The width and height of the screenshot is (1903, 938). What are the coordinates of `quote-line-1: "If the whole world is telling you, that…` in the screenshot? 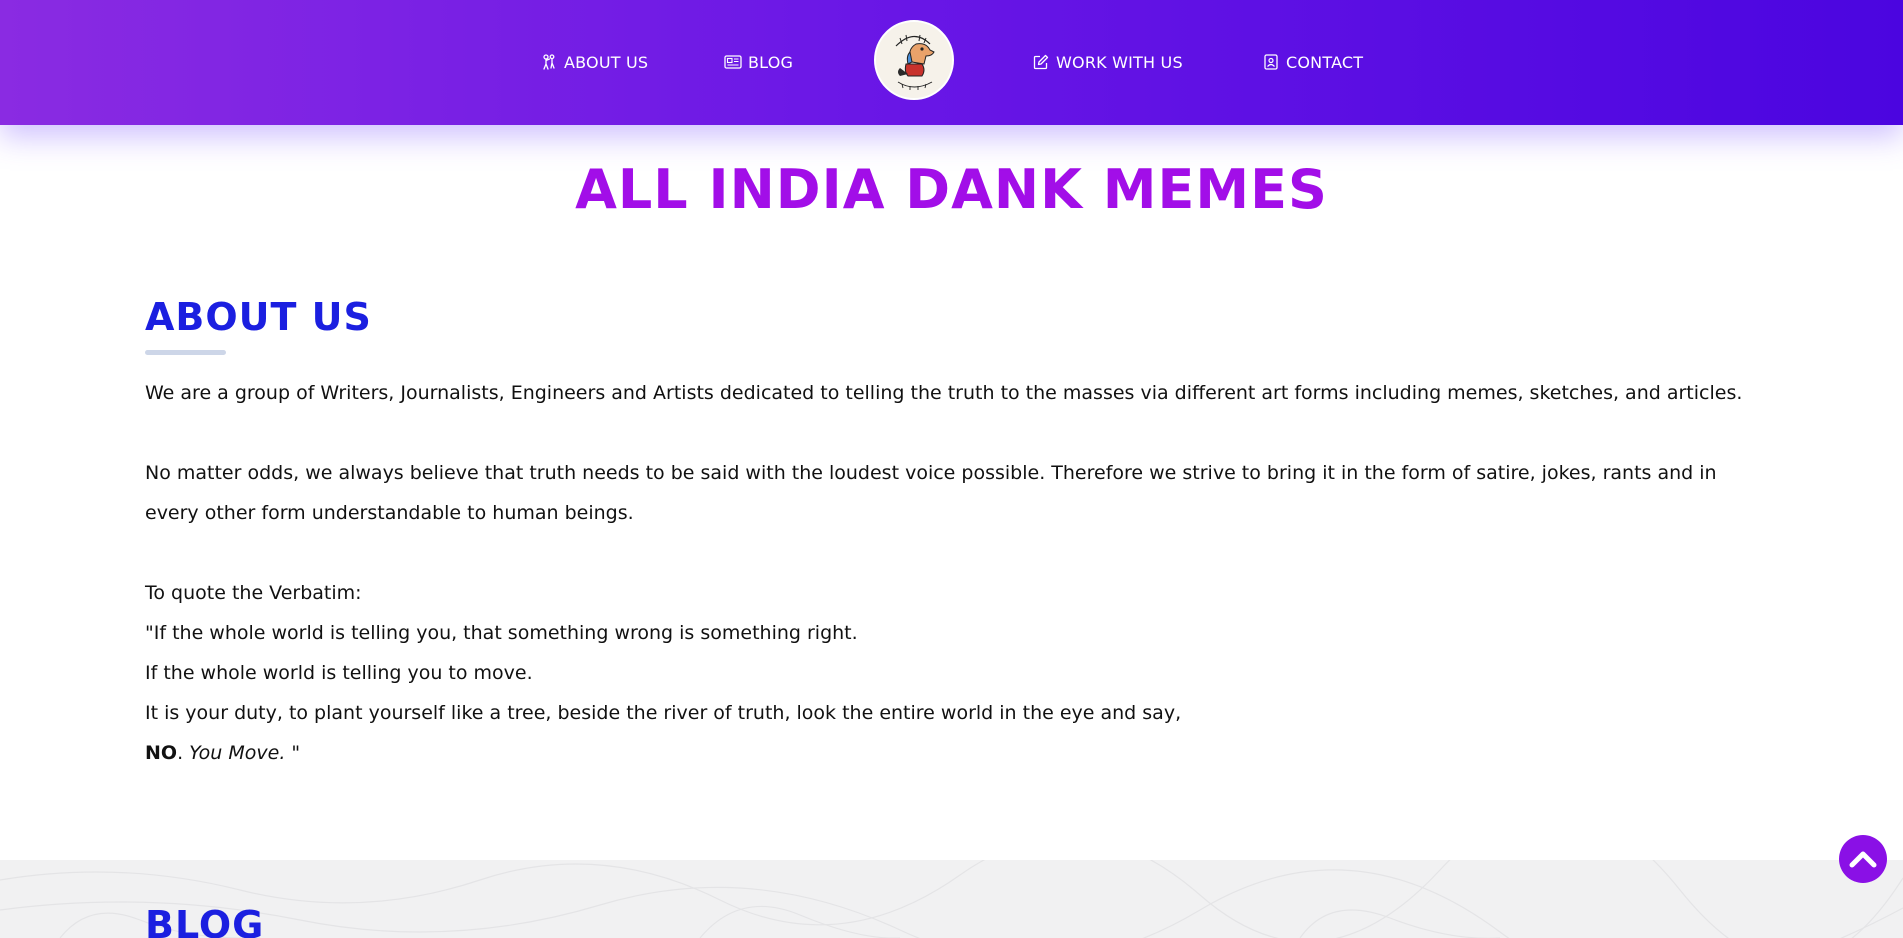 It's located at (501, 633).